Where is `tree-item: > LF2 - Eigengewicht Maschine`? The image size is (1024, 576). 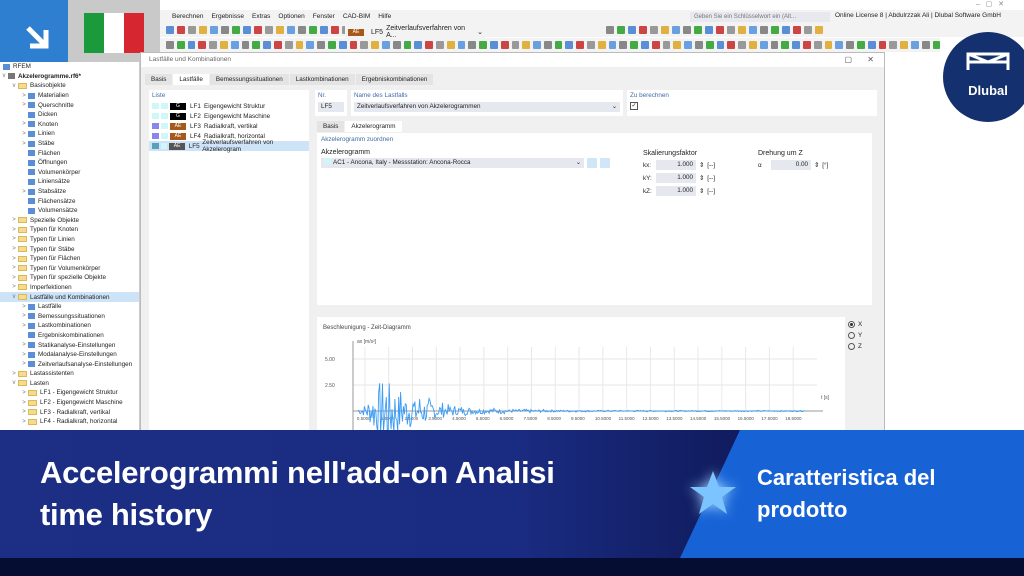
tree-item: > LF2 - Eigengewicht Maschine is located at coordinates (69, 403).